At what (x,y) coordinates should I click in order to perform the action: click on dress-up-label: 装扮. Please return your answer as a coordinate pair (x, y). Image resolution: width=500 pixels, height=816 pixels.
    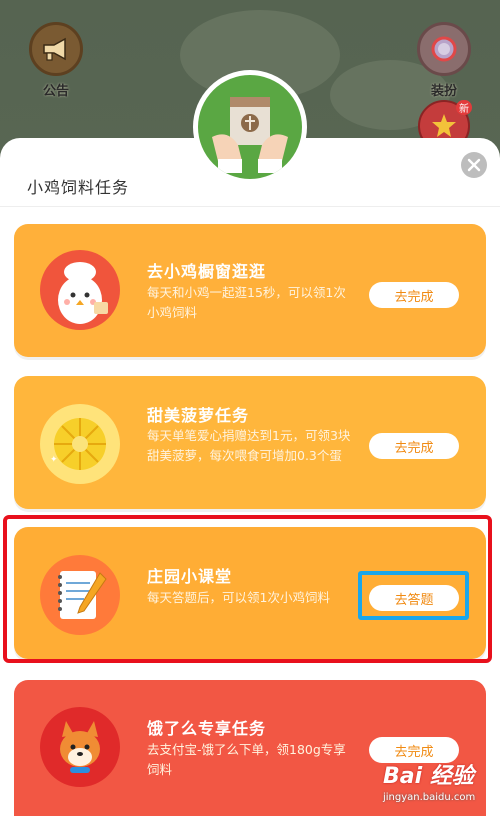
    Looking at the image, I should click on (443, 91).